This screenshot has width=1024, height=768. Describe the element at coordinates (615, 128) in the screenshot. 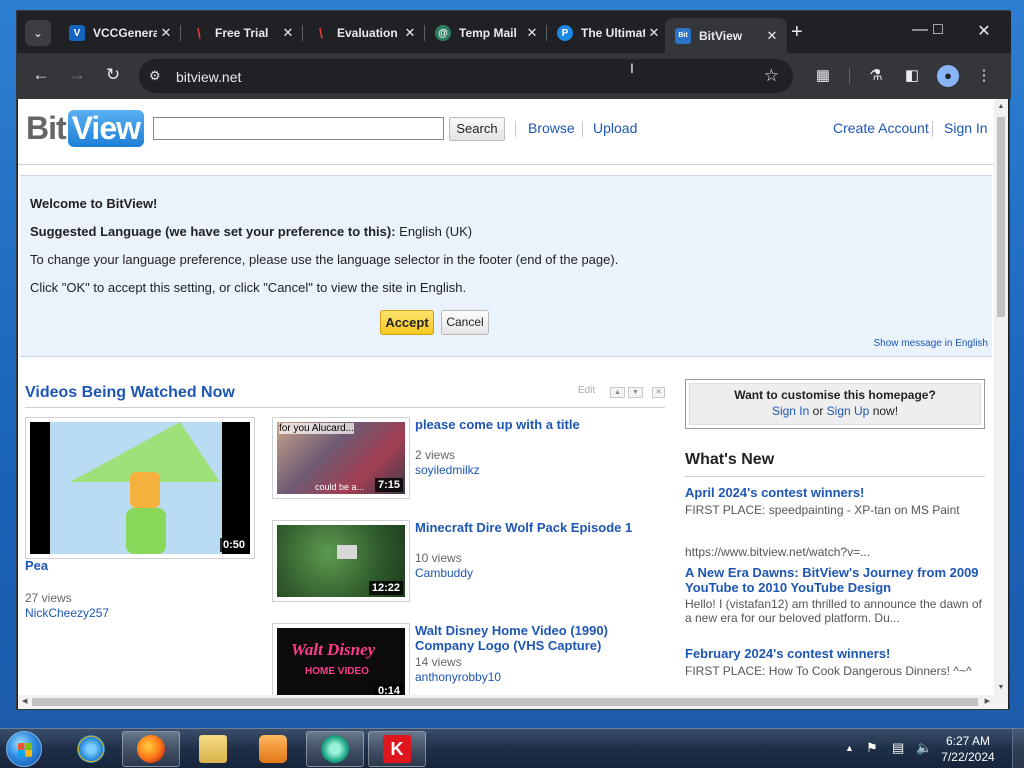

I see `upload-link: Upload` at that location.